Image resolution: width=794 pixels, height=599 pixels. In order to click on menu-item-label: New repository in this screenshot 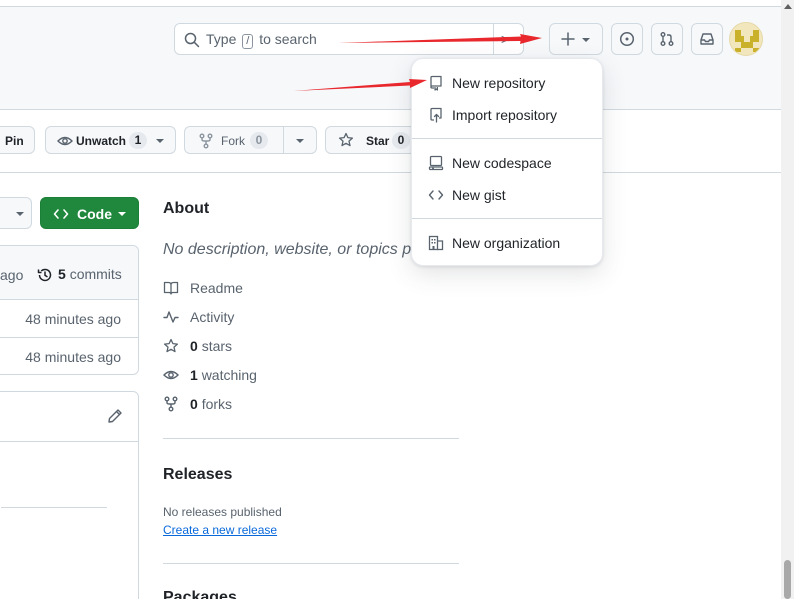, I will do `click(499, 83)`.